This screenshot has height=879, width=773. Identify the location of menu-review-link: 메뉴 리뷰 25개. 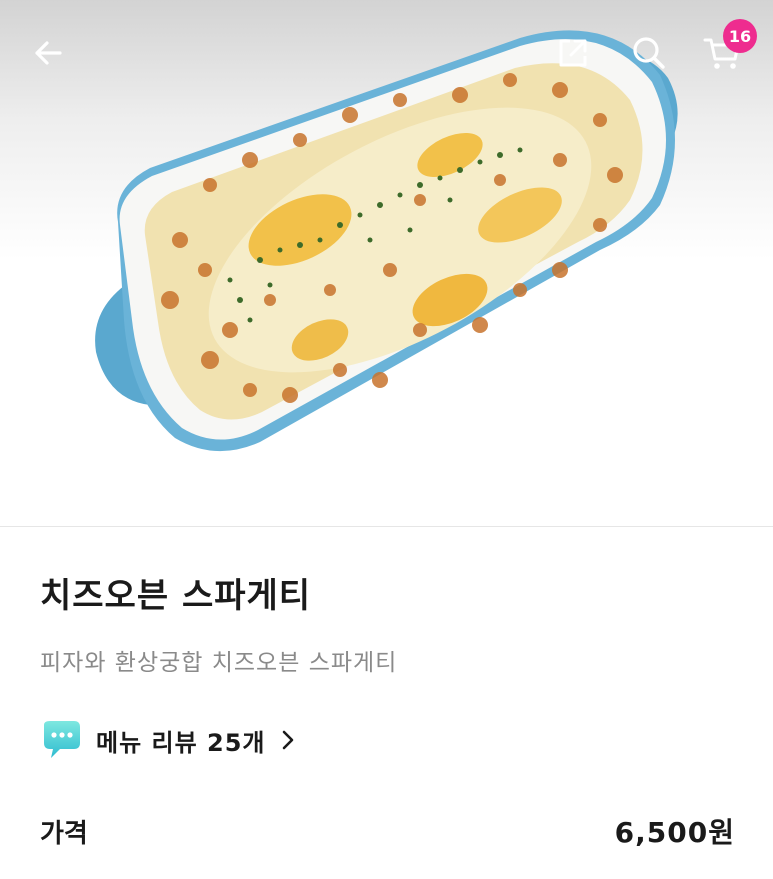
(167, 740).